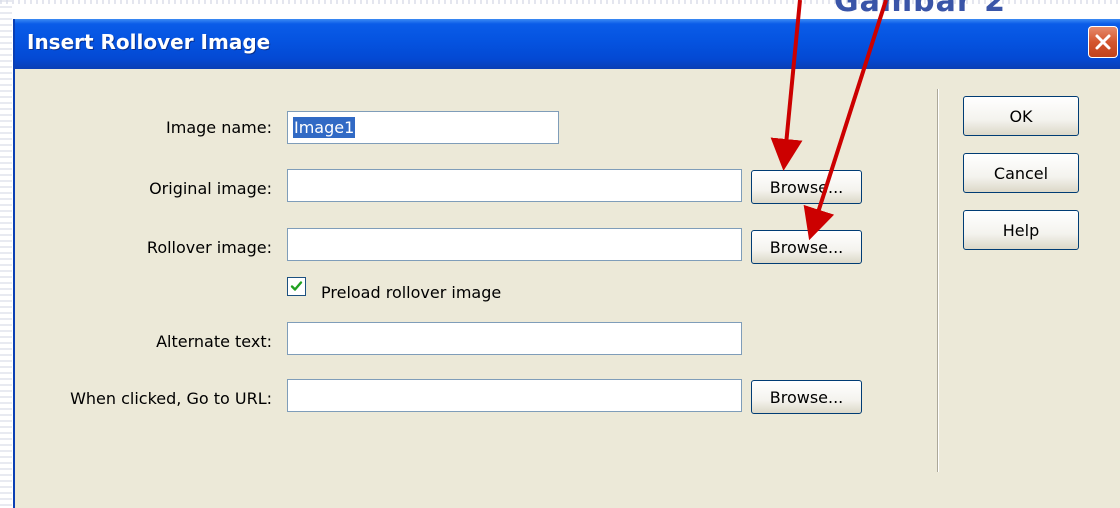  Describe the element at coordinates (514, 338) in the screenshot. I see `alternate-text-input` at that location.